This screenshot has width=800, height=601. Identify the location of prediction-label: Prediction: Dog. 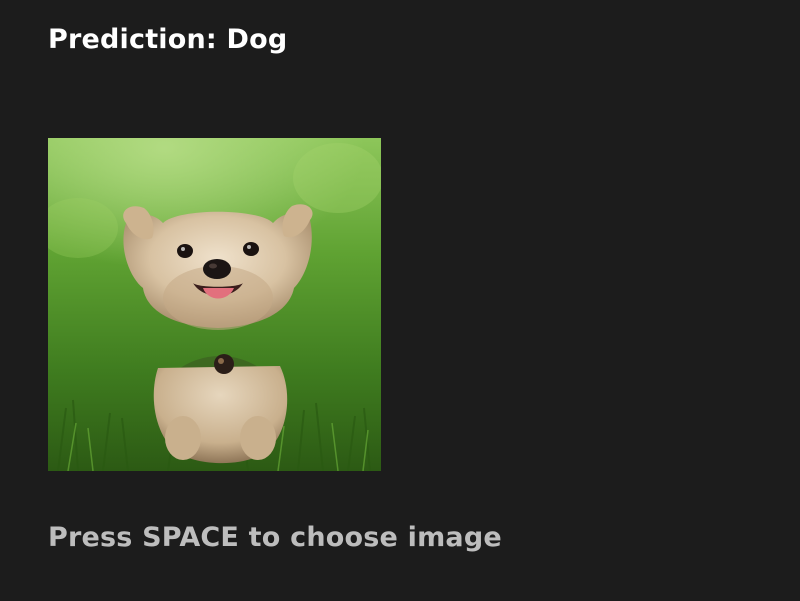
(168, 39).